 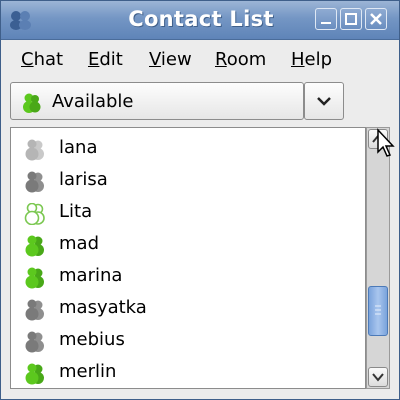 What do you see at coordinates (240, 59) in the screenshot?
I see `menu-room: Room` at bounding box center [240, 59].